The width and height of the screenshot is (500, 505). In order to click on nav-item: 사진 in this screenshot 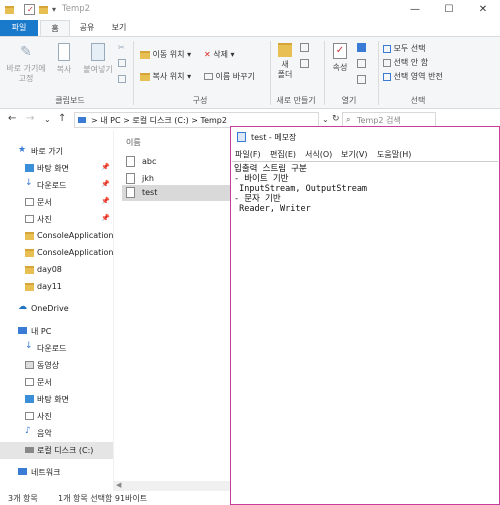, I will do `click(56, 416)`.